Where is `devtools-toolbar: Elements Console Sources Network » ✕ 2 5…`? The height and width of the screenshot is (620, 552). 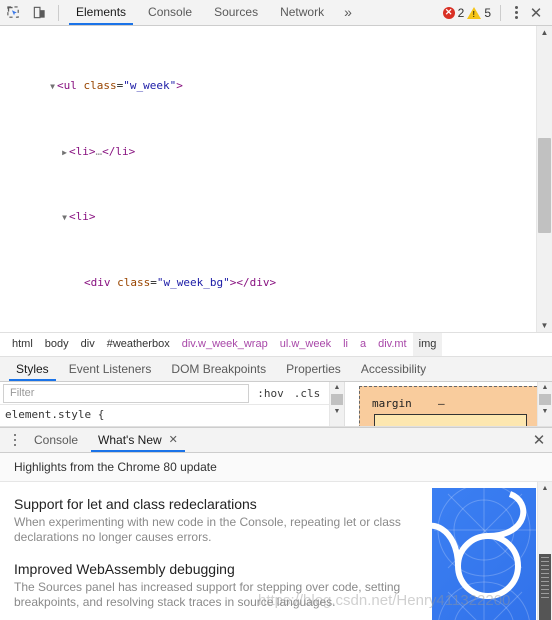
devtools-toolbar: Elements Console Sources Network » ✕ 2 5… is located at coordinates (276, 13).